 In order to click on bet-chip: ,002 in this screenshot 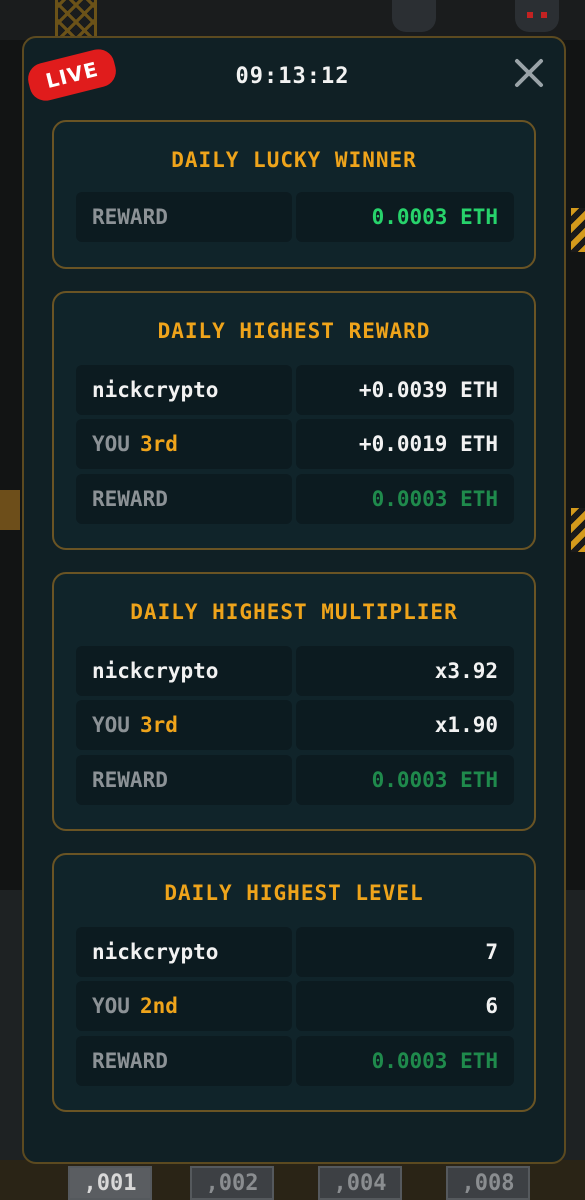, I will do `click(232, 1183)`.